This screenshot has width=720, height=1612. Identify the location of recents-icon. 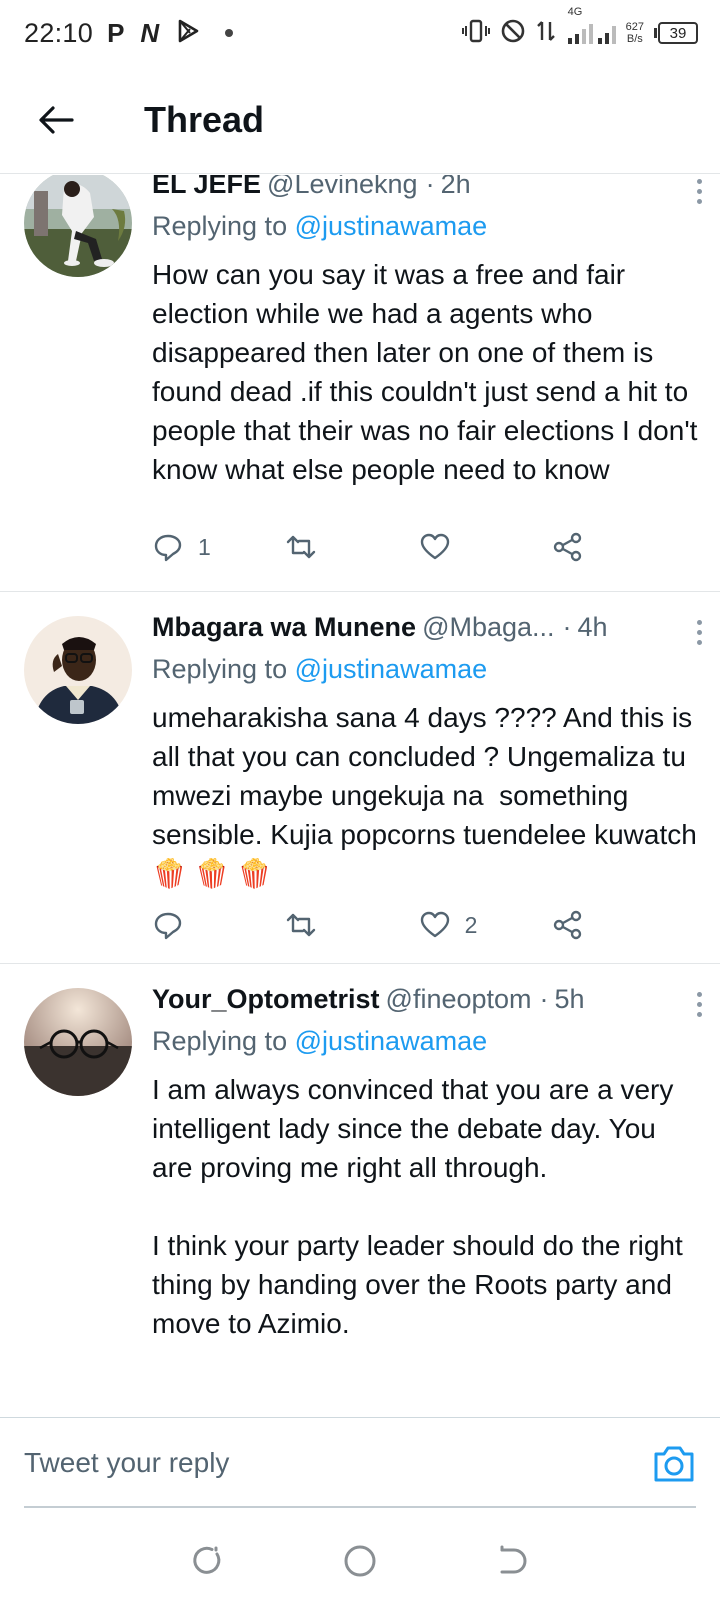
(206, 1560).